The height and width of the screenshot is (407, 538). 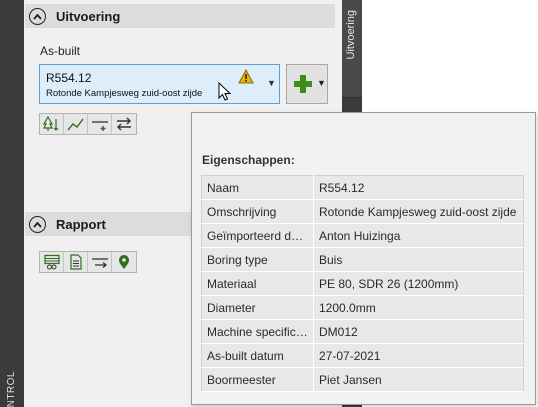 I want to click on rapport-toolbar, so click(x=88, y=262).